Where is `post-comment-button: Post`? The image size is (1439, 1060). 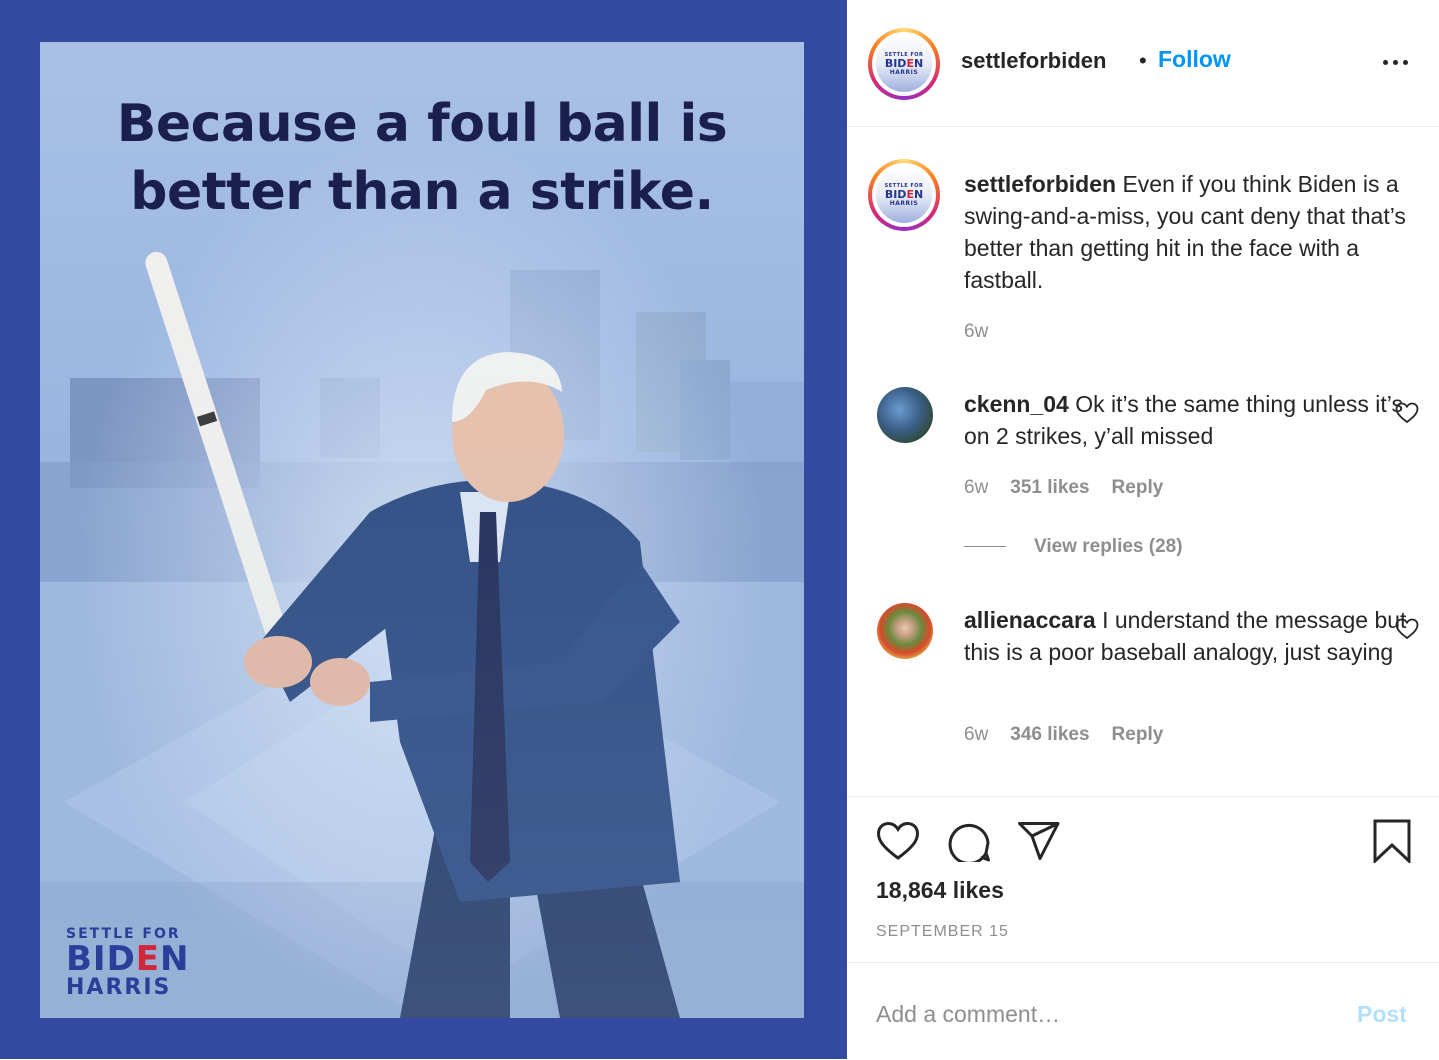 post-comment-button: Post is located at coordinates (1382, 1014).